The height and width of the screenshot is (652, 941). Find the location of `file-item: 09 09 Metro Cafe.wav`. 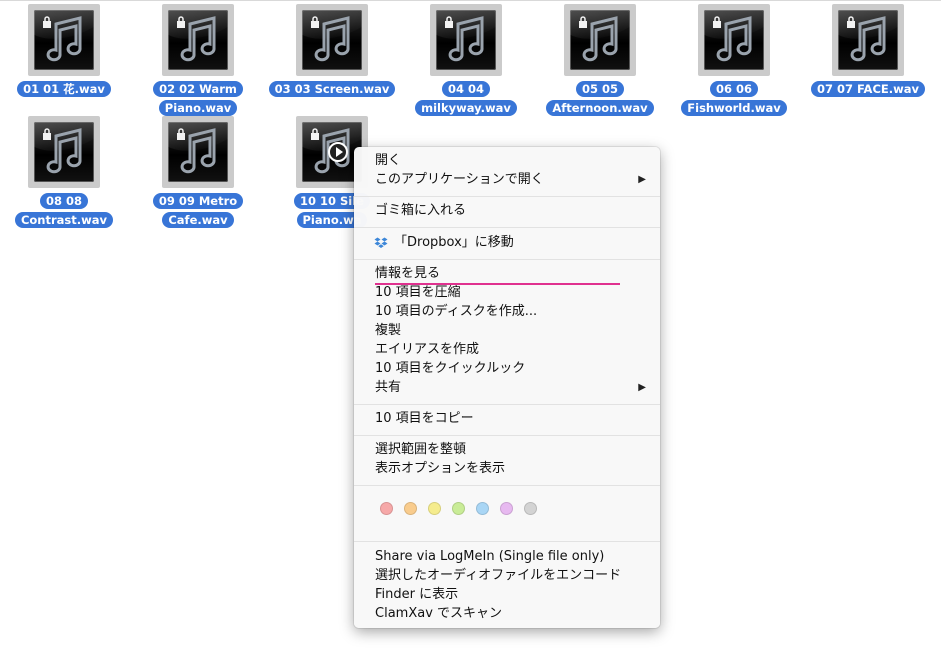

file-item: 09 09 Metro Cafe.wav is located at coordinates (198, 170).